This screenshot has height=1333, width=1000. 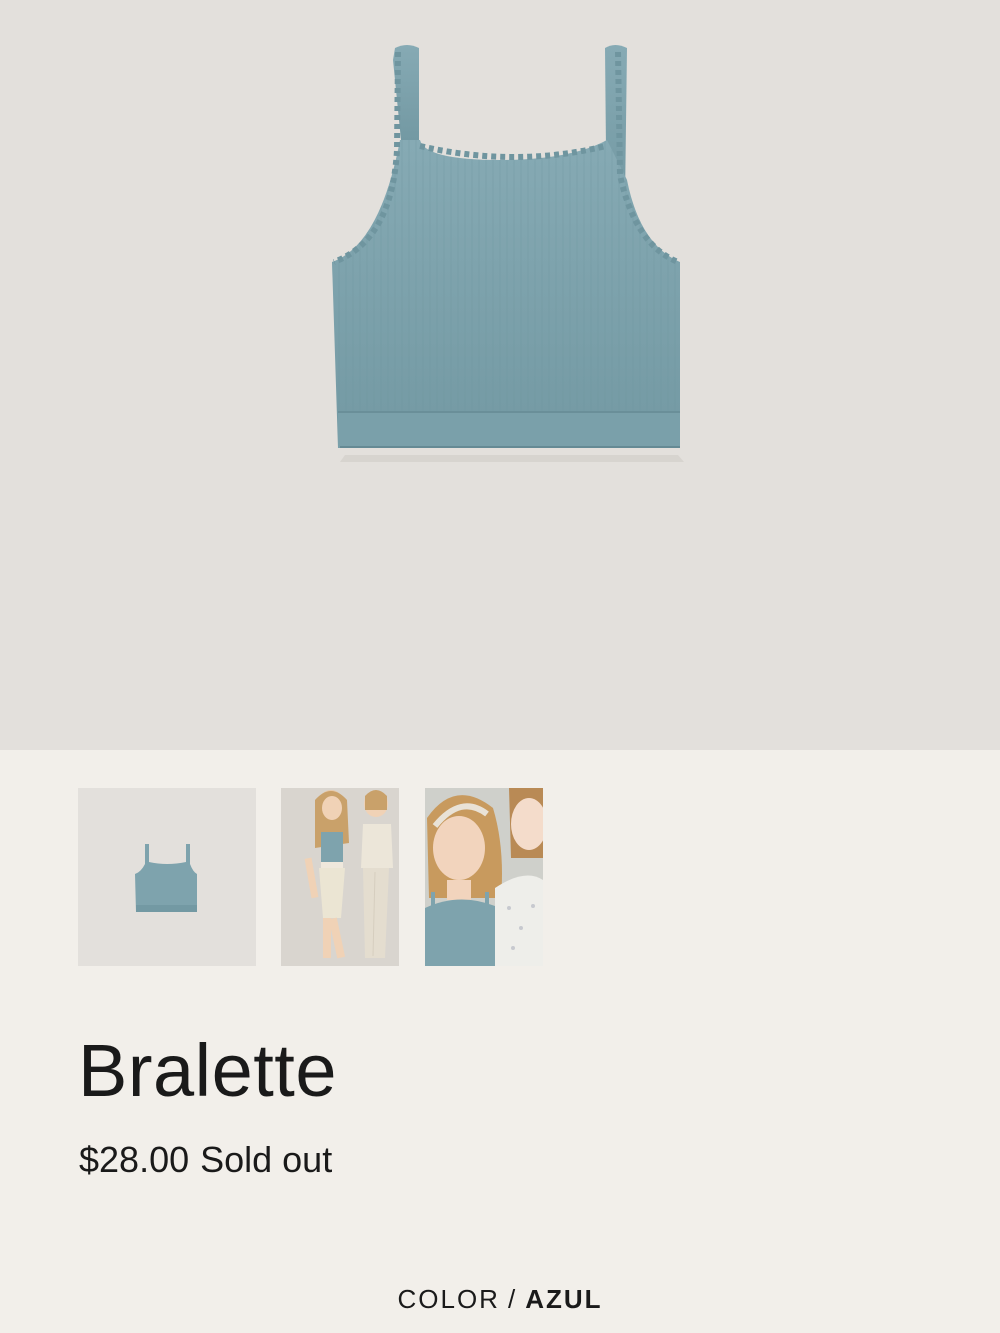 What do you see at coordinates (340, 877) in the screenshot?
I see `thumbnail-models-walking` at bounding box center [340, 877].